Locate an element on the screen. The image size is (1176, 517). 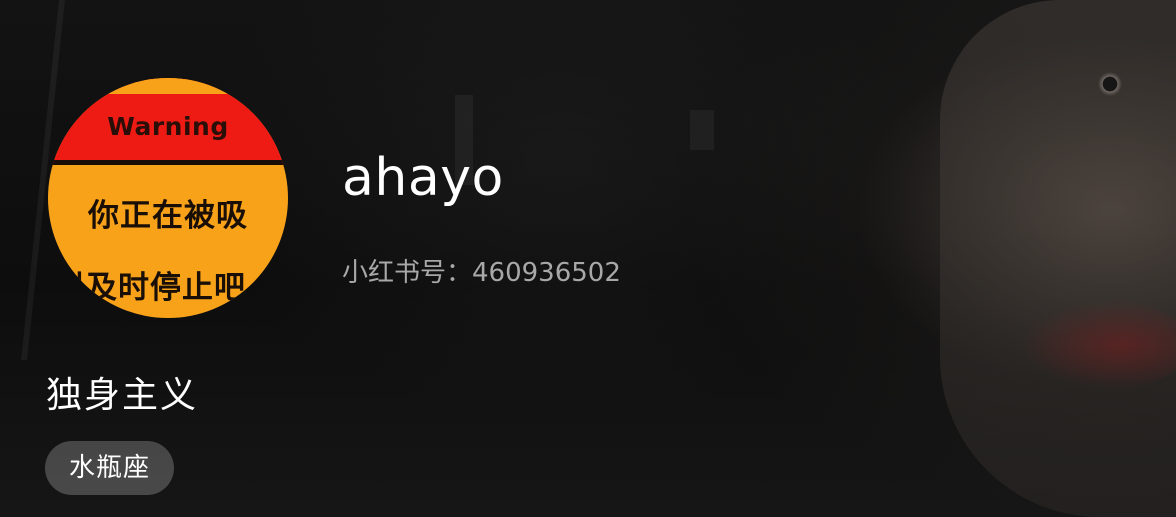
bio: 独身主义 is located at coordinates (122, 395).